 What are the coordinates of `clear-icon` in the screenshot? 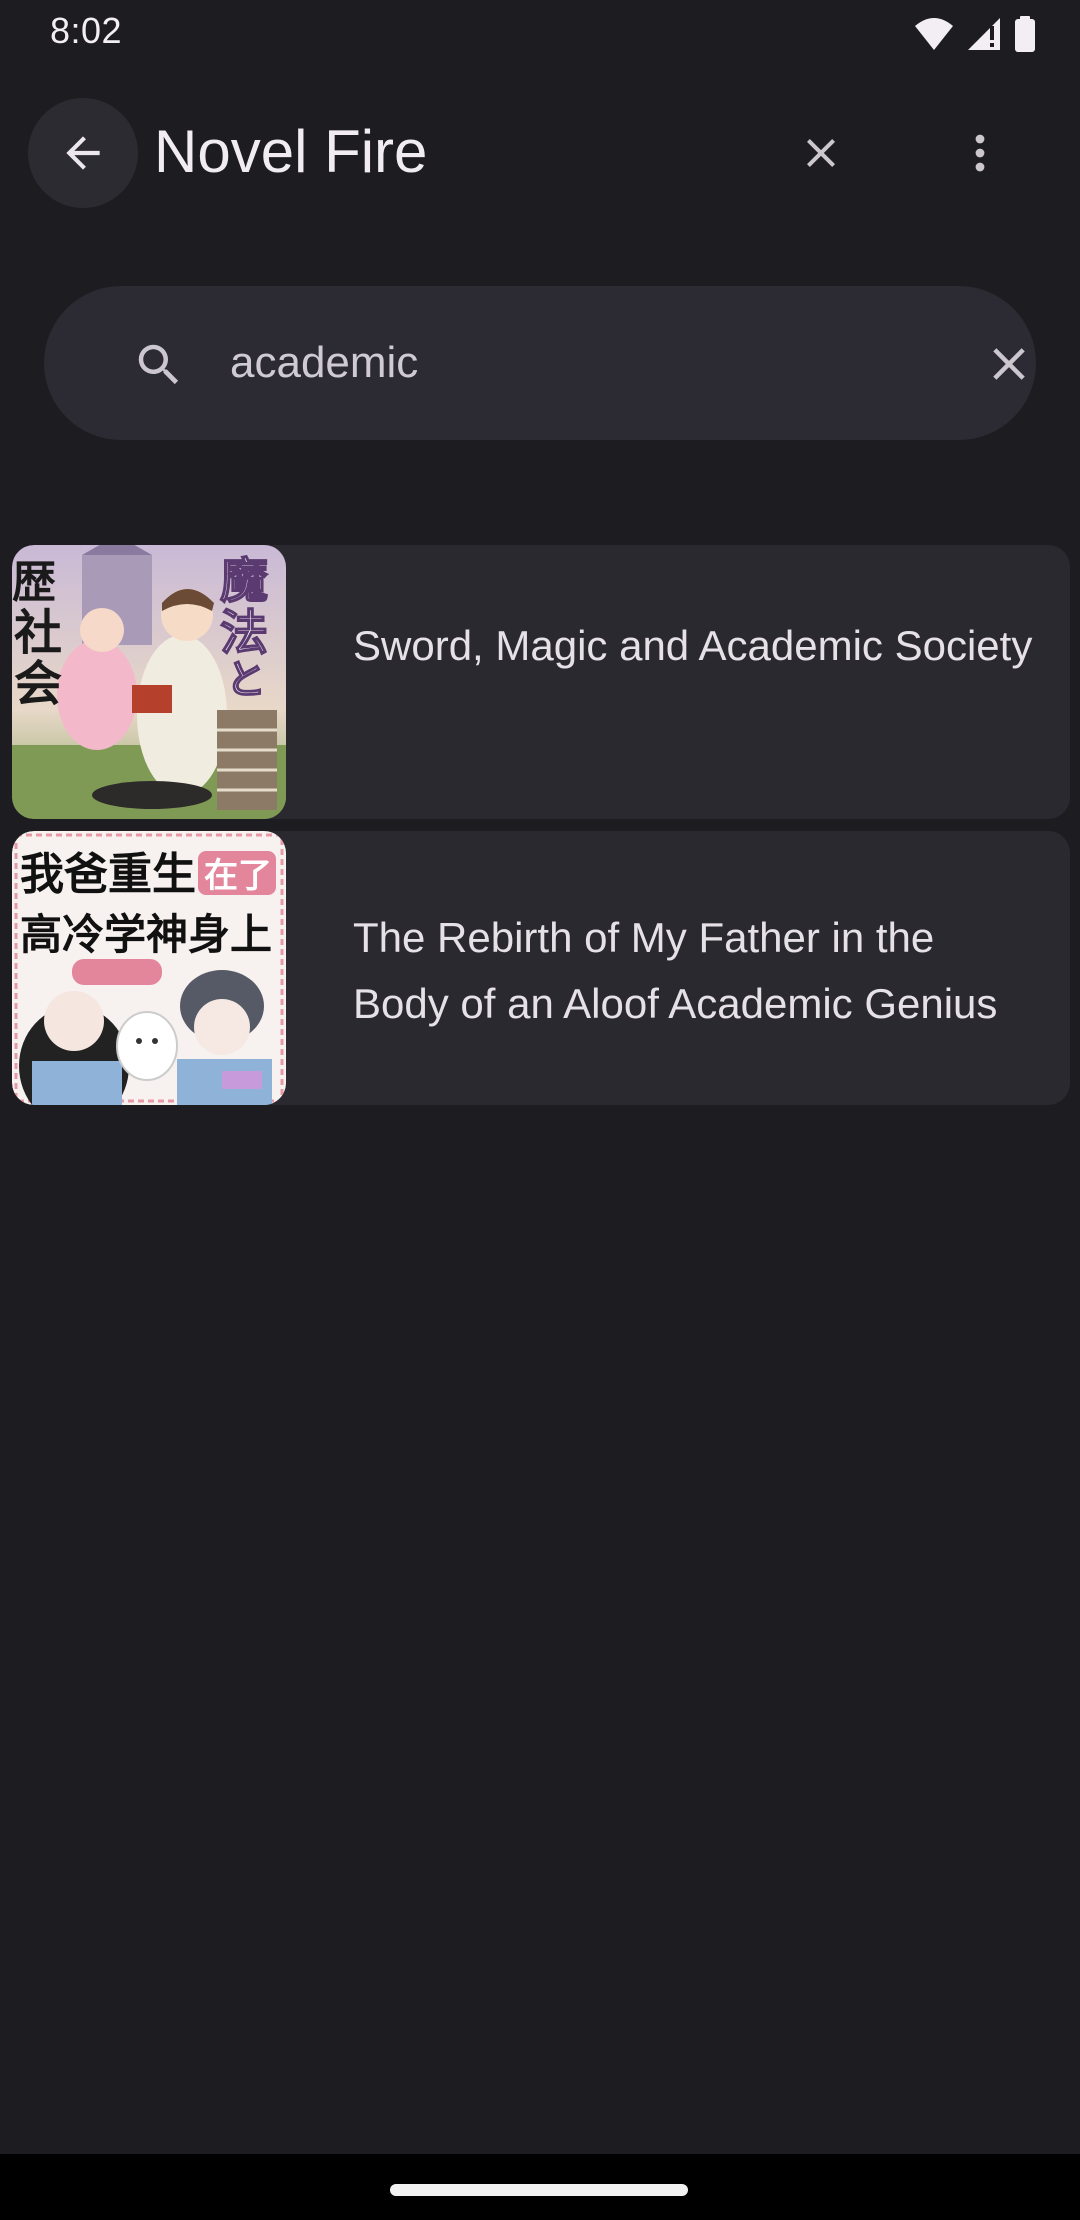 It's located at (1009, 364).